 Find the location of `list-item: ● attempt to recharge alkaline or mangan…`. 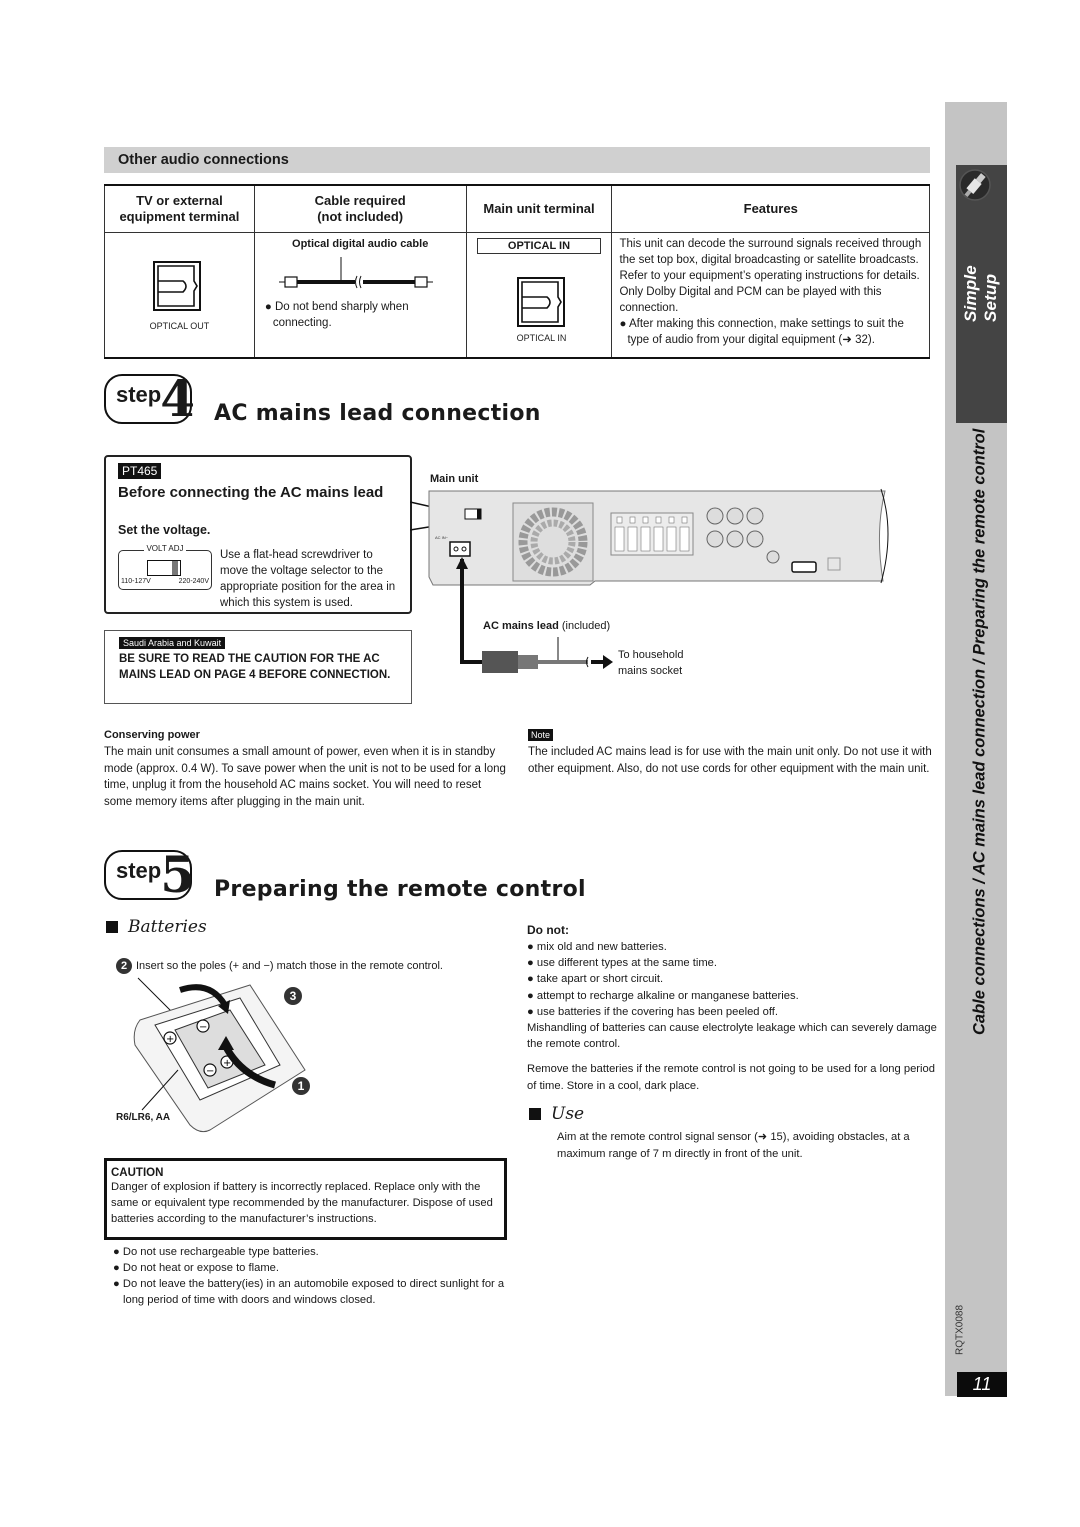

list-item: ● attempt to recharge alkaline or mangan… is located at coordinates (663, 995).